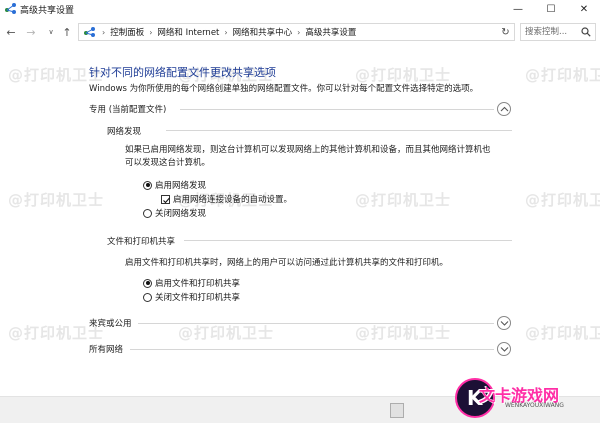 This screenshot has width=600, height=423. I want to click on up-button: ↑, so click(67, 32).